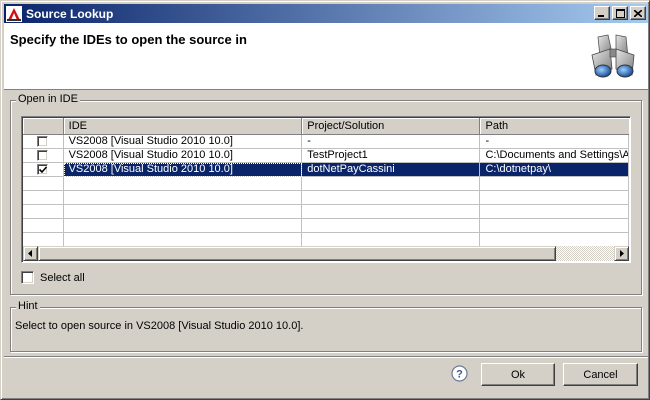 The image size is (650, 400). Describe the element at coordinates (183, 126) in the screenshot. I see `column-header-ide: IDE` at that location.